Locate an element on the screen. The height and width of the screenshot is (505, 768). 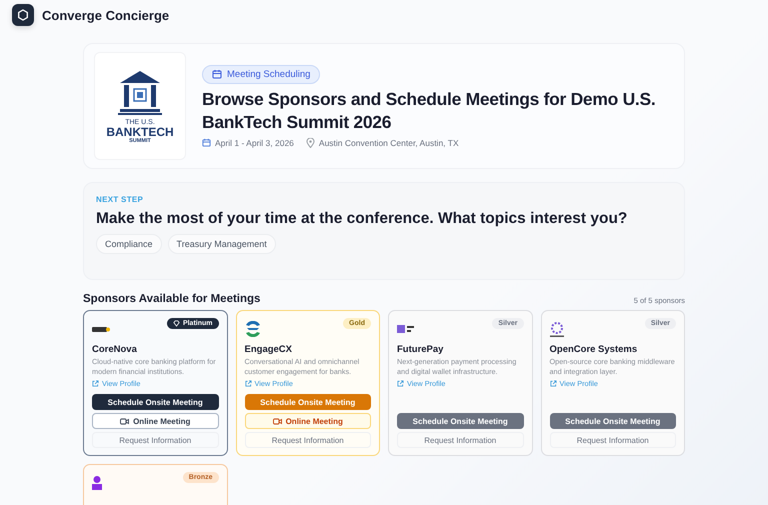
sponsor-name: EngageCX is located at coordinates (269, 349).